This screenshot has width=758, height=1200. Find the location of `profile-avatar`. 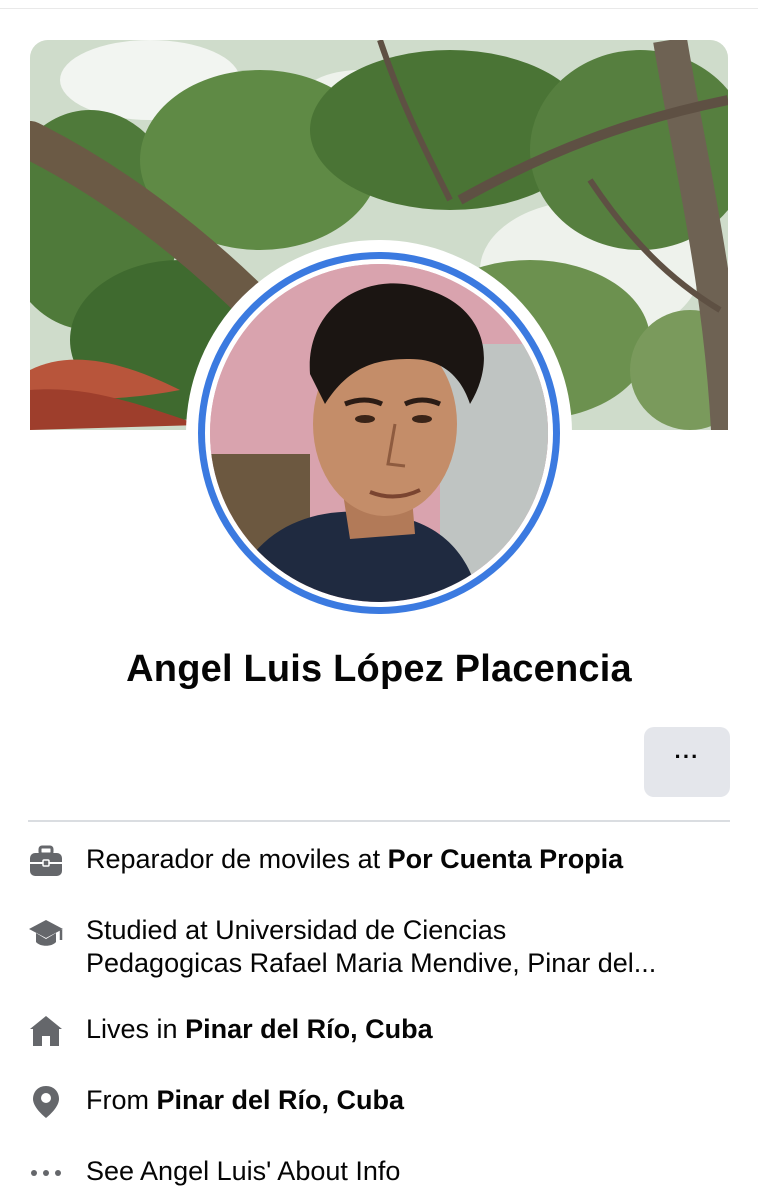

profile-avatar is located at coordinates (379, 433).